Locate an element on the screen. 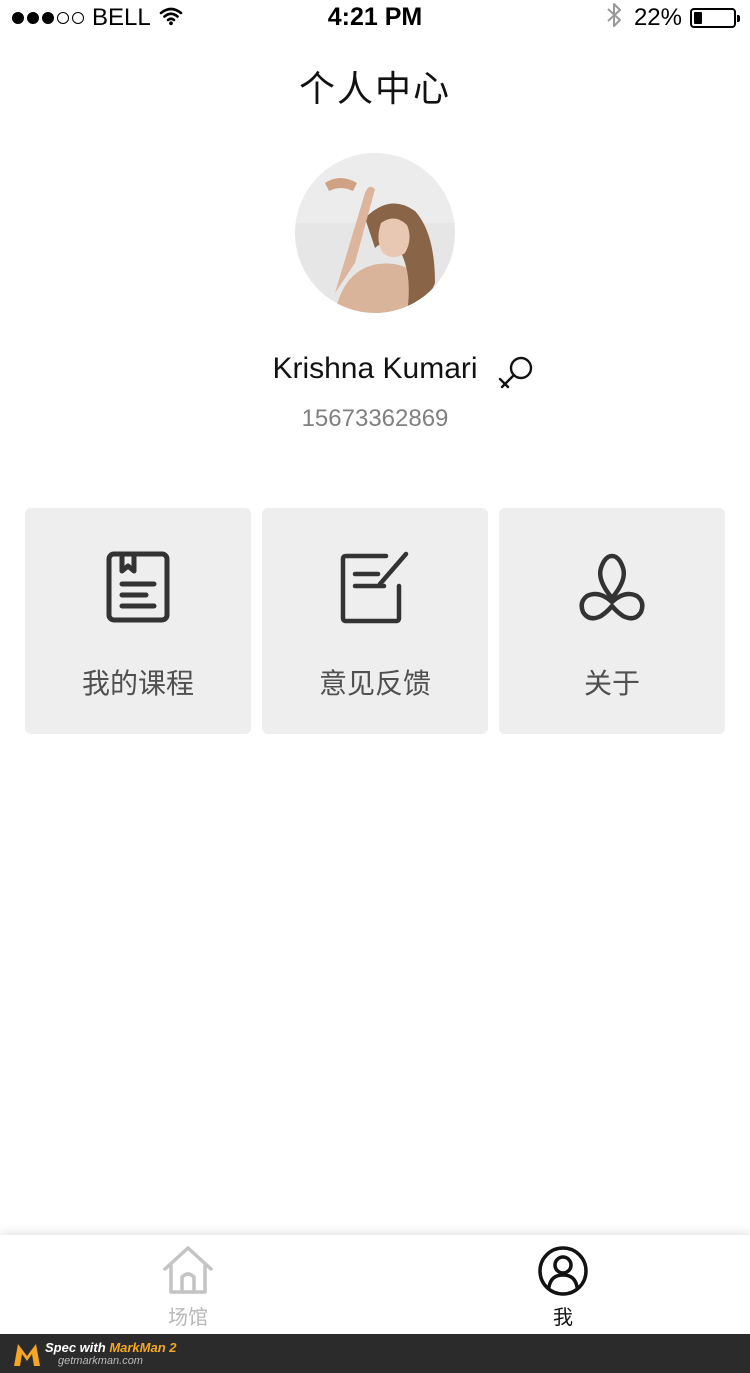 This screenshot has width=750, height=1373. menu-card-feedback: 意见反馈 is located at coordinates (375, 621).